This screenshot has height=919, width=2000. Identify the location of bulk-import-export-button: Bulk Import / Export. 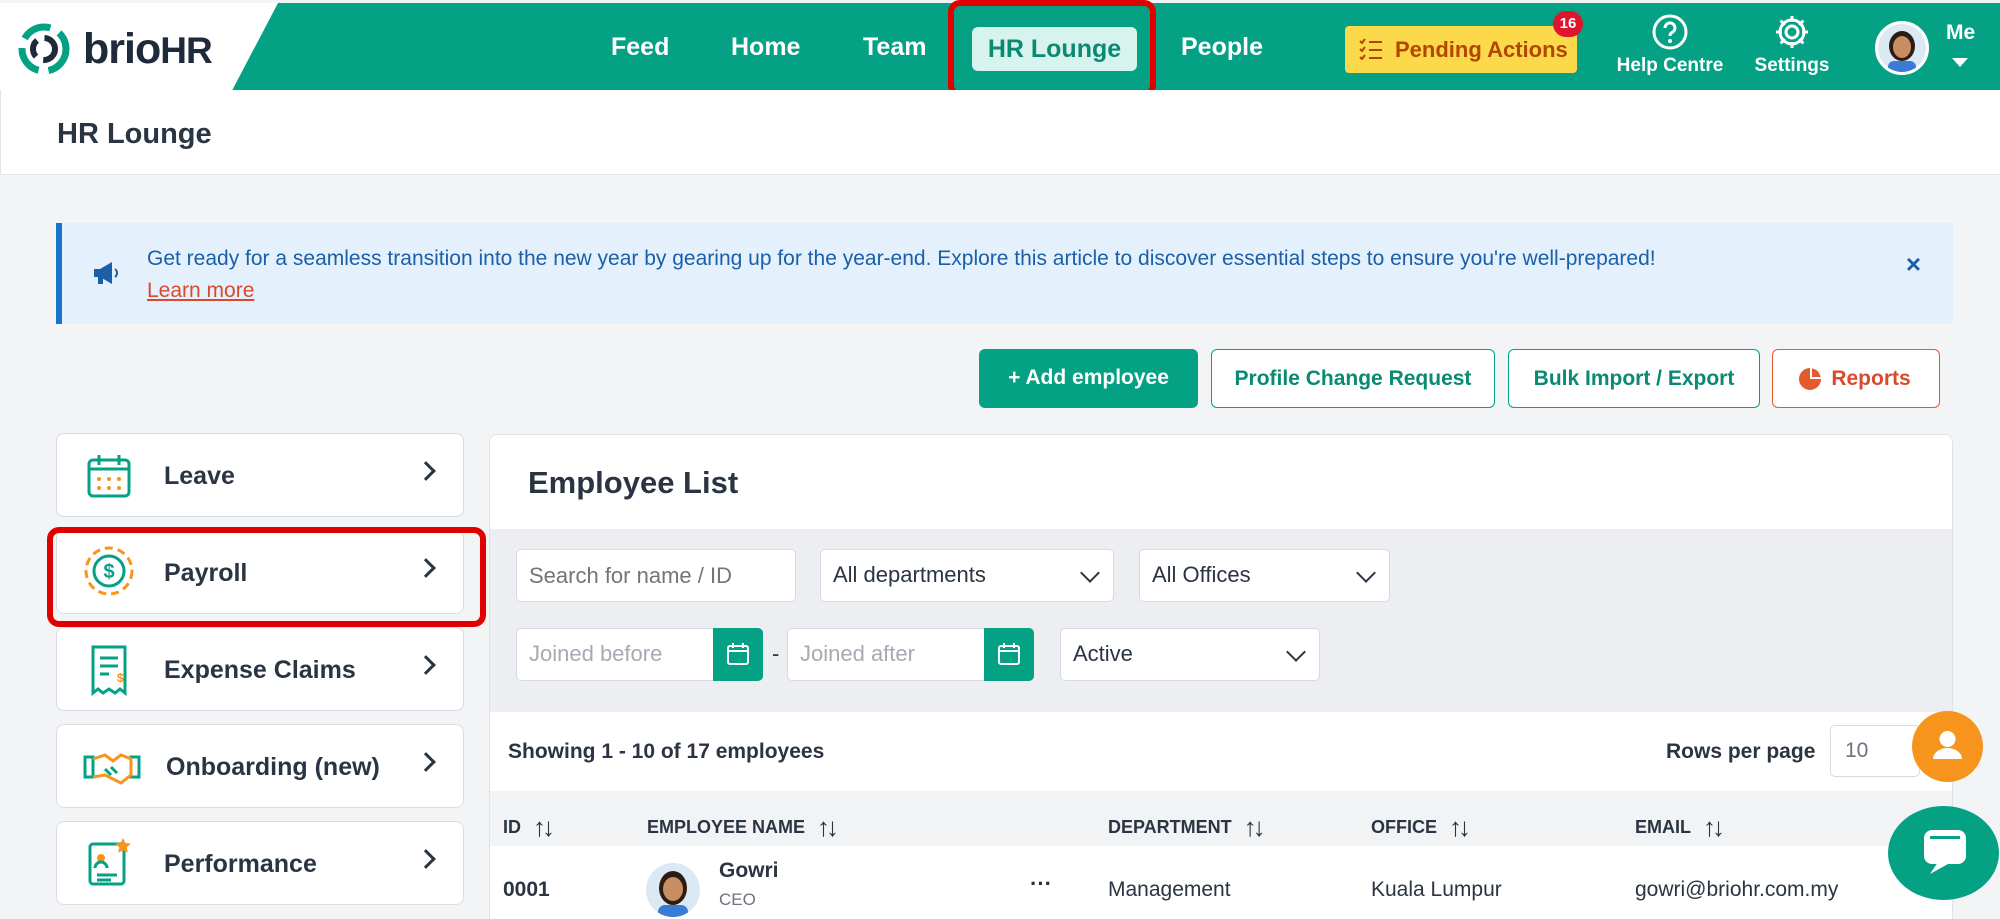
(1634, 378).